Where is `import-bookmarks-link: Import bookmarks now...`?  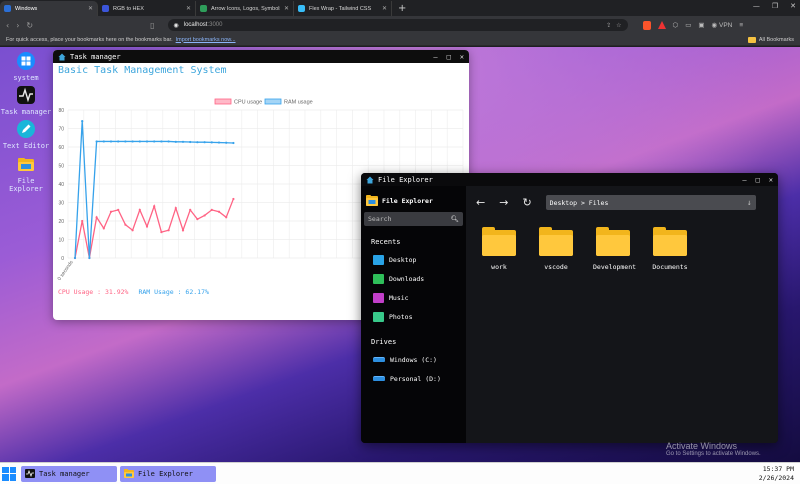 import-bookmarks-link: Import bookmarks now... is located at coordinates (206, 40).